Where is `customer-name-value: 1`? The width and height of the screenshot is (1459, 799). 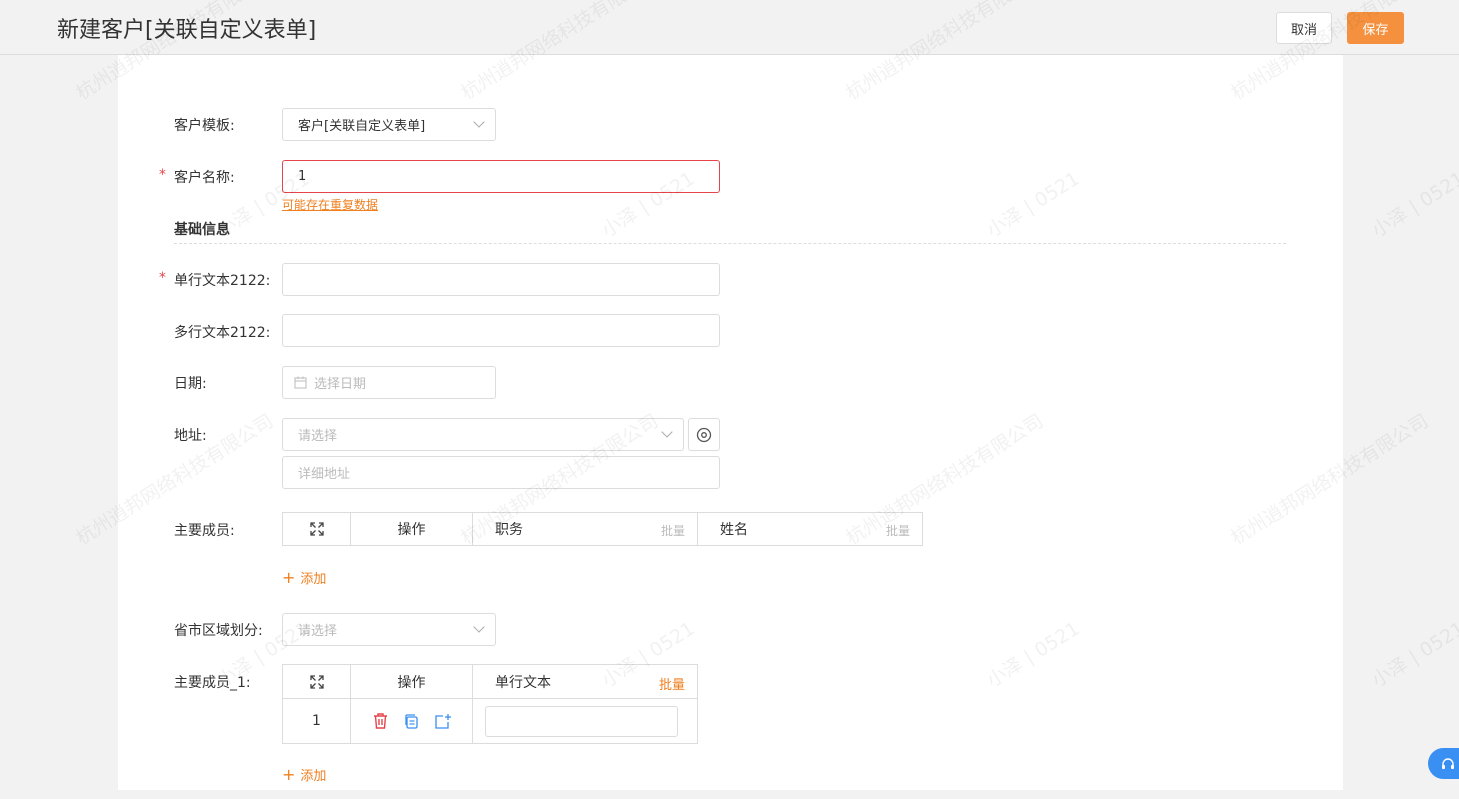
customer-name-value: 1 is located at coordinates (302, 176).